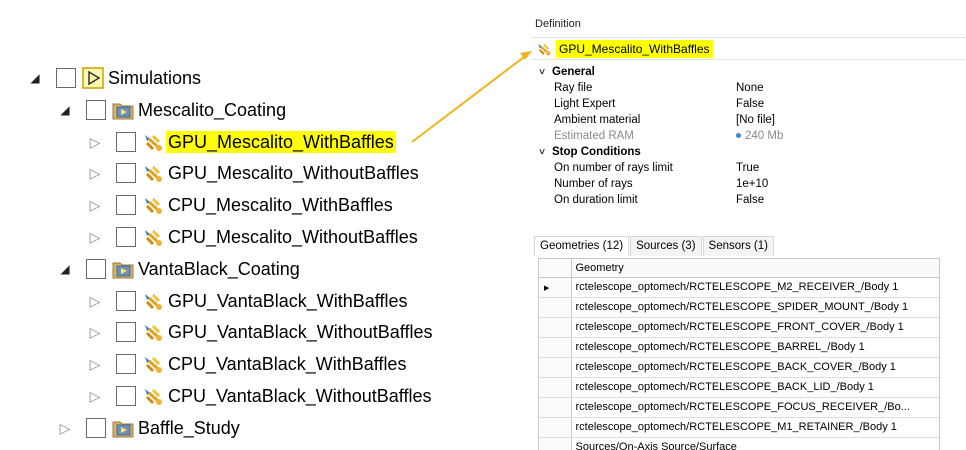  What do you see at coordinates (594, 136) in the screenshot?
I see `property-name: Estimated RAM` at bounding box center [594, 136].